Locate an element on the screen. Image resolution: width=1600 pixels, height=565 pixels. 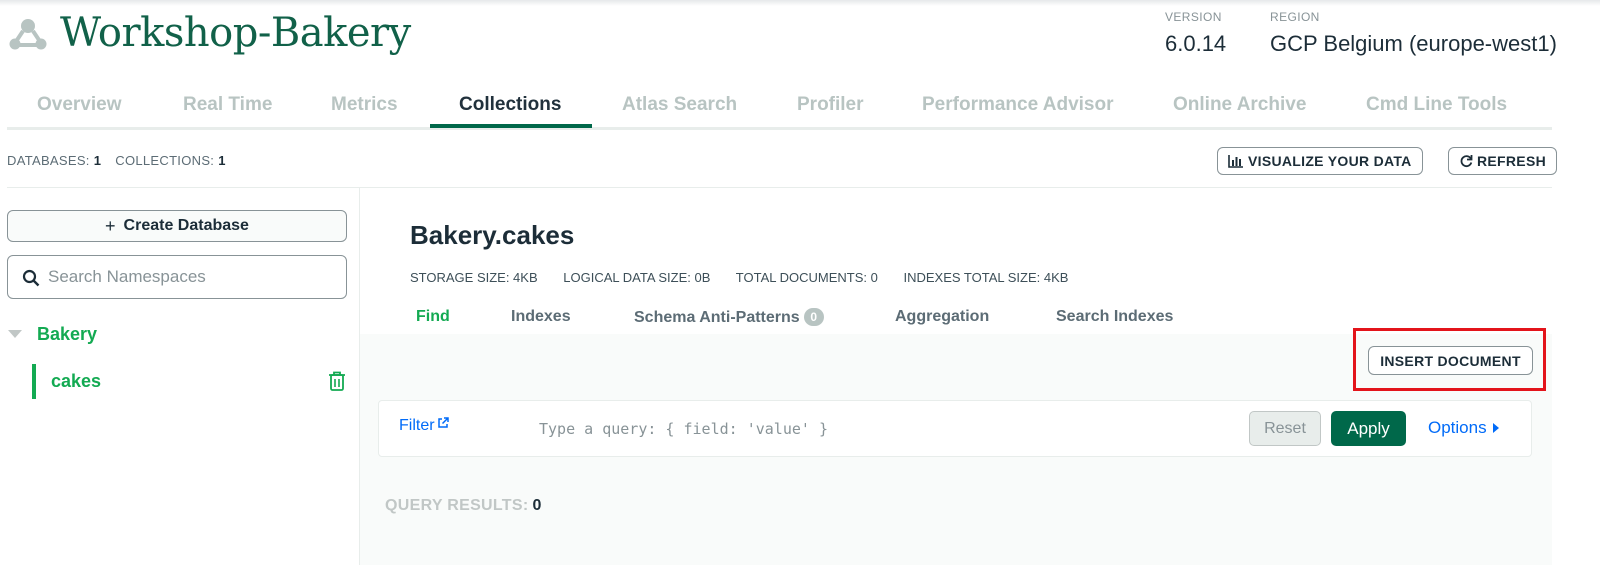
query-results-label: QUERY RESULTS: is located at coordinates (457, 505).